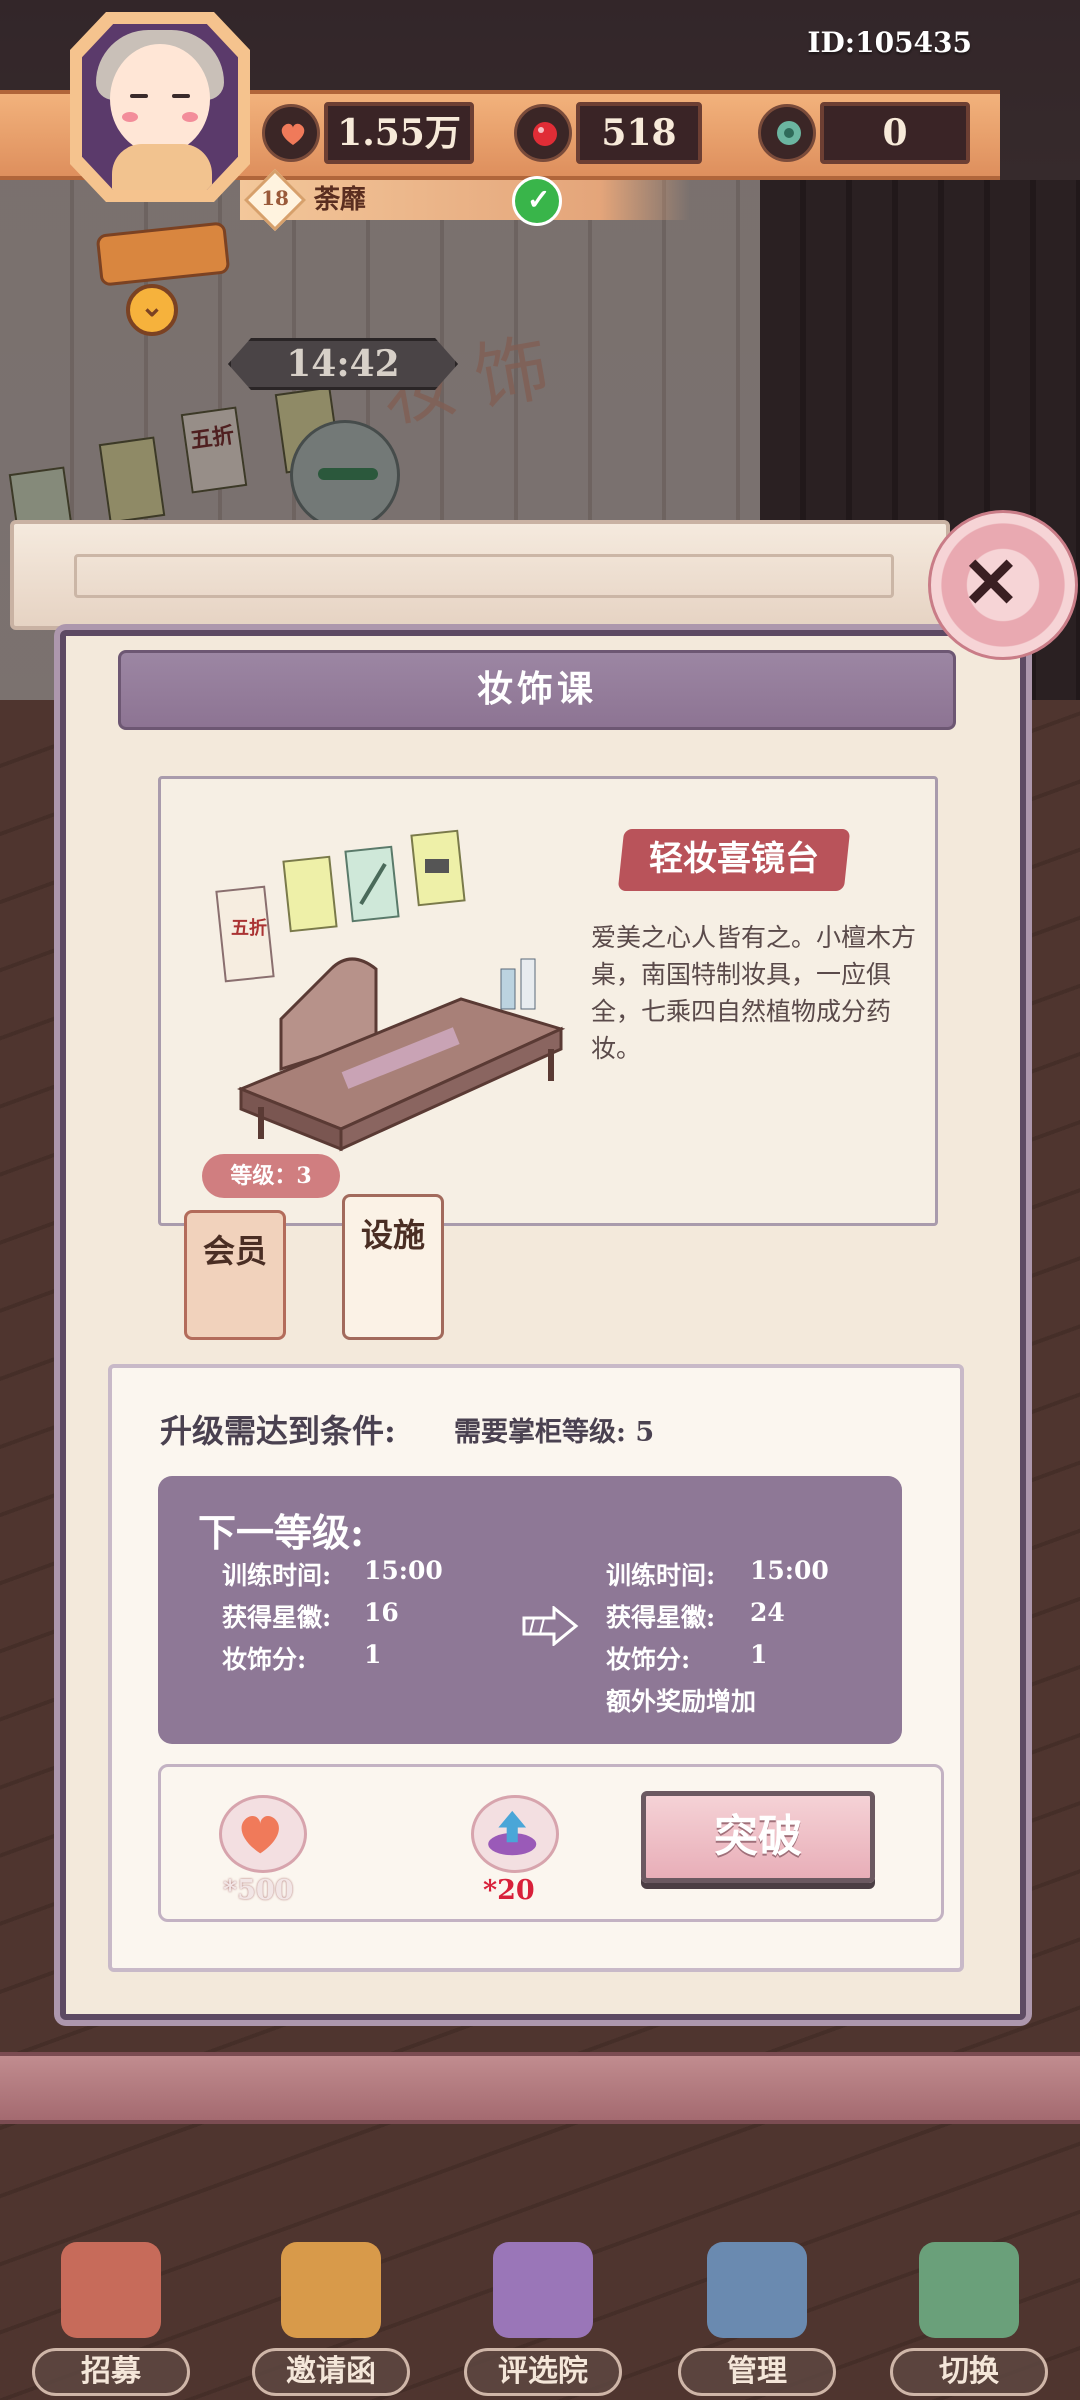 This screenshot has width=1080, height=2400. Describe the element at coordinates (373, 1654) in the screenshot. I see `current-stat-value: 1` at that location.